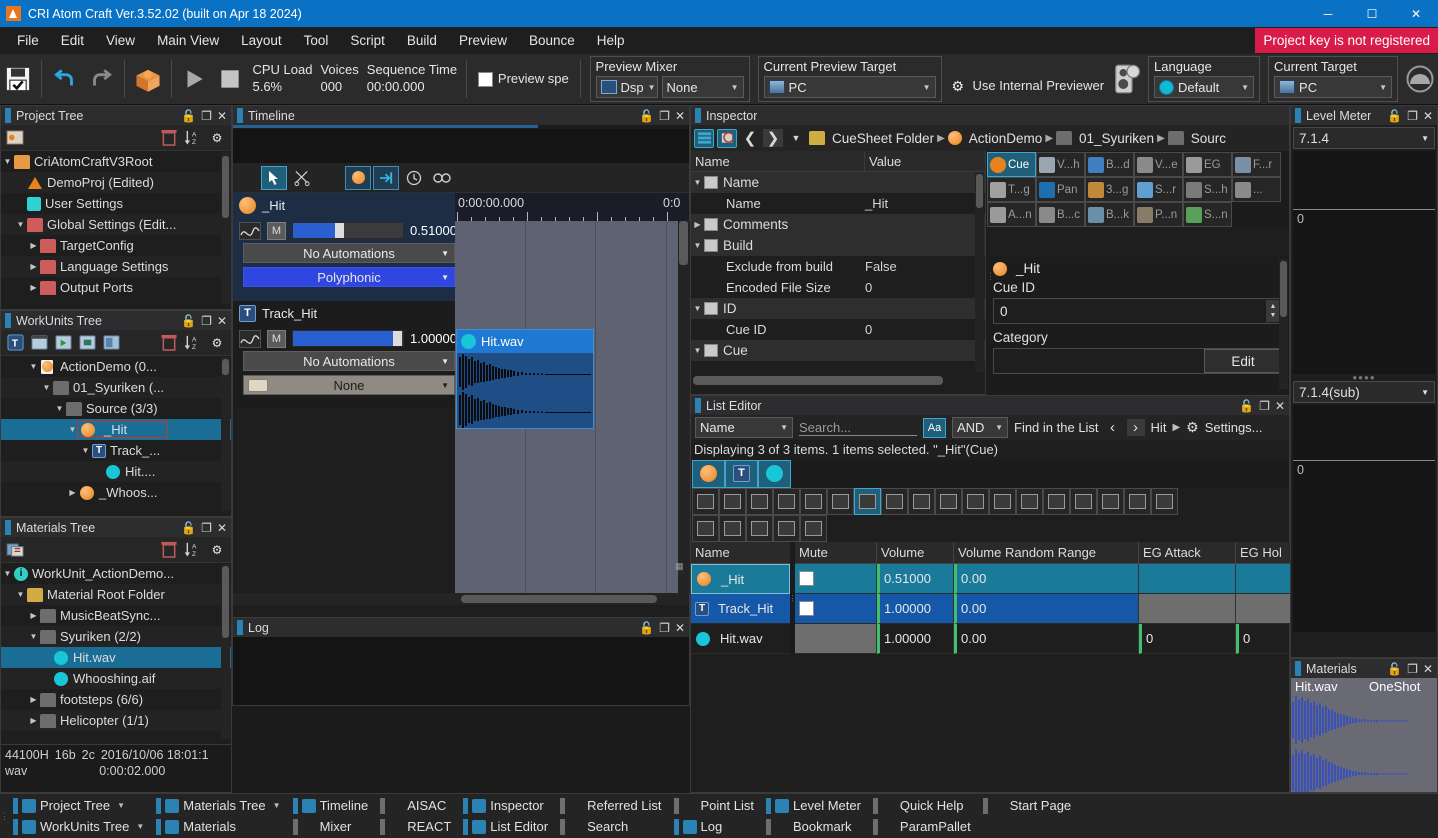  I want to click on level-meter-sub-select: 7.1.4(sub) ▼, so click(1364, 392).